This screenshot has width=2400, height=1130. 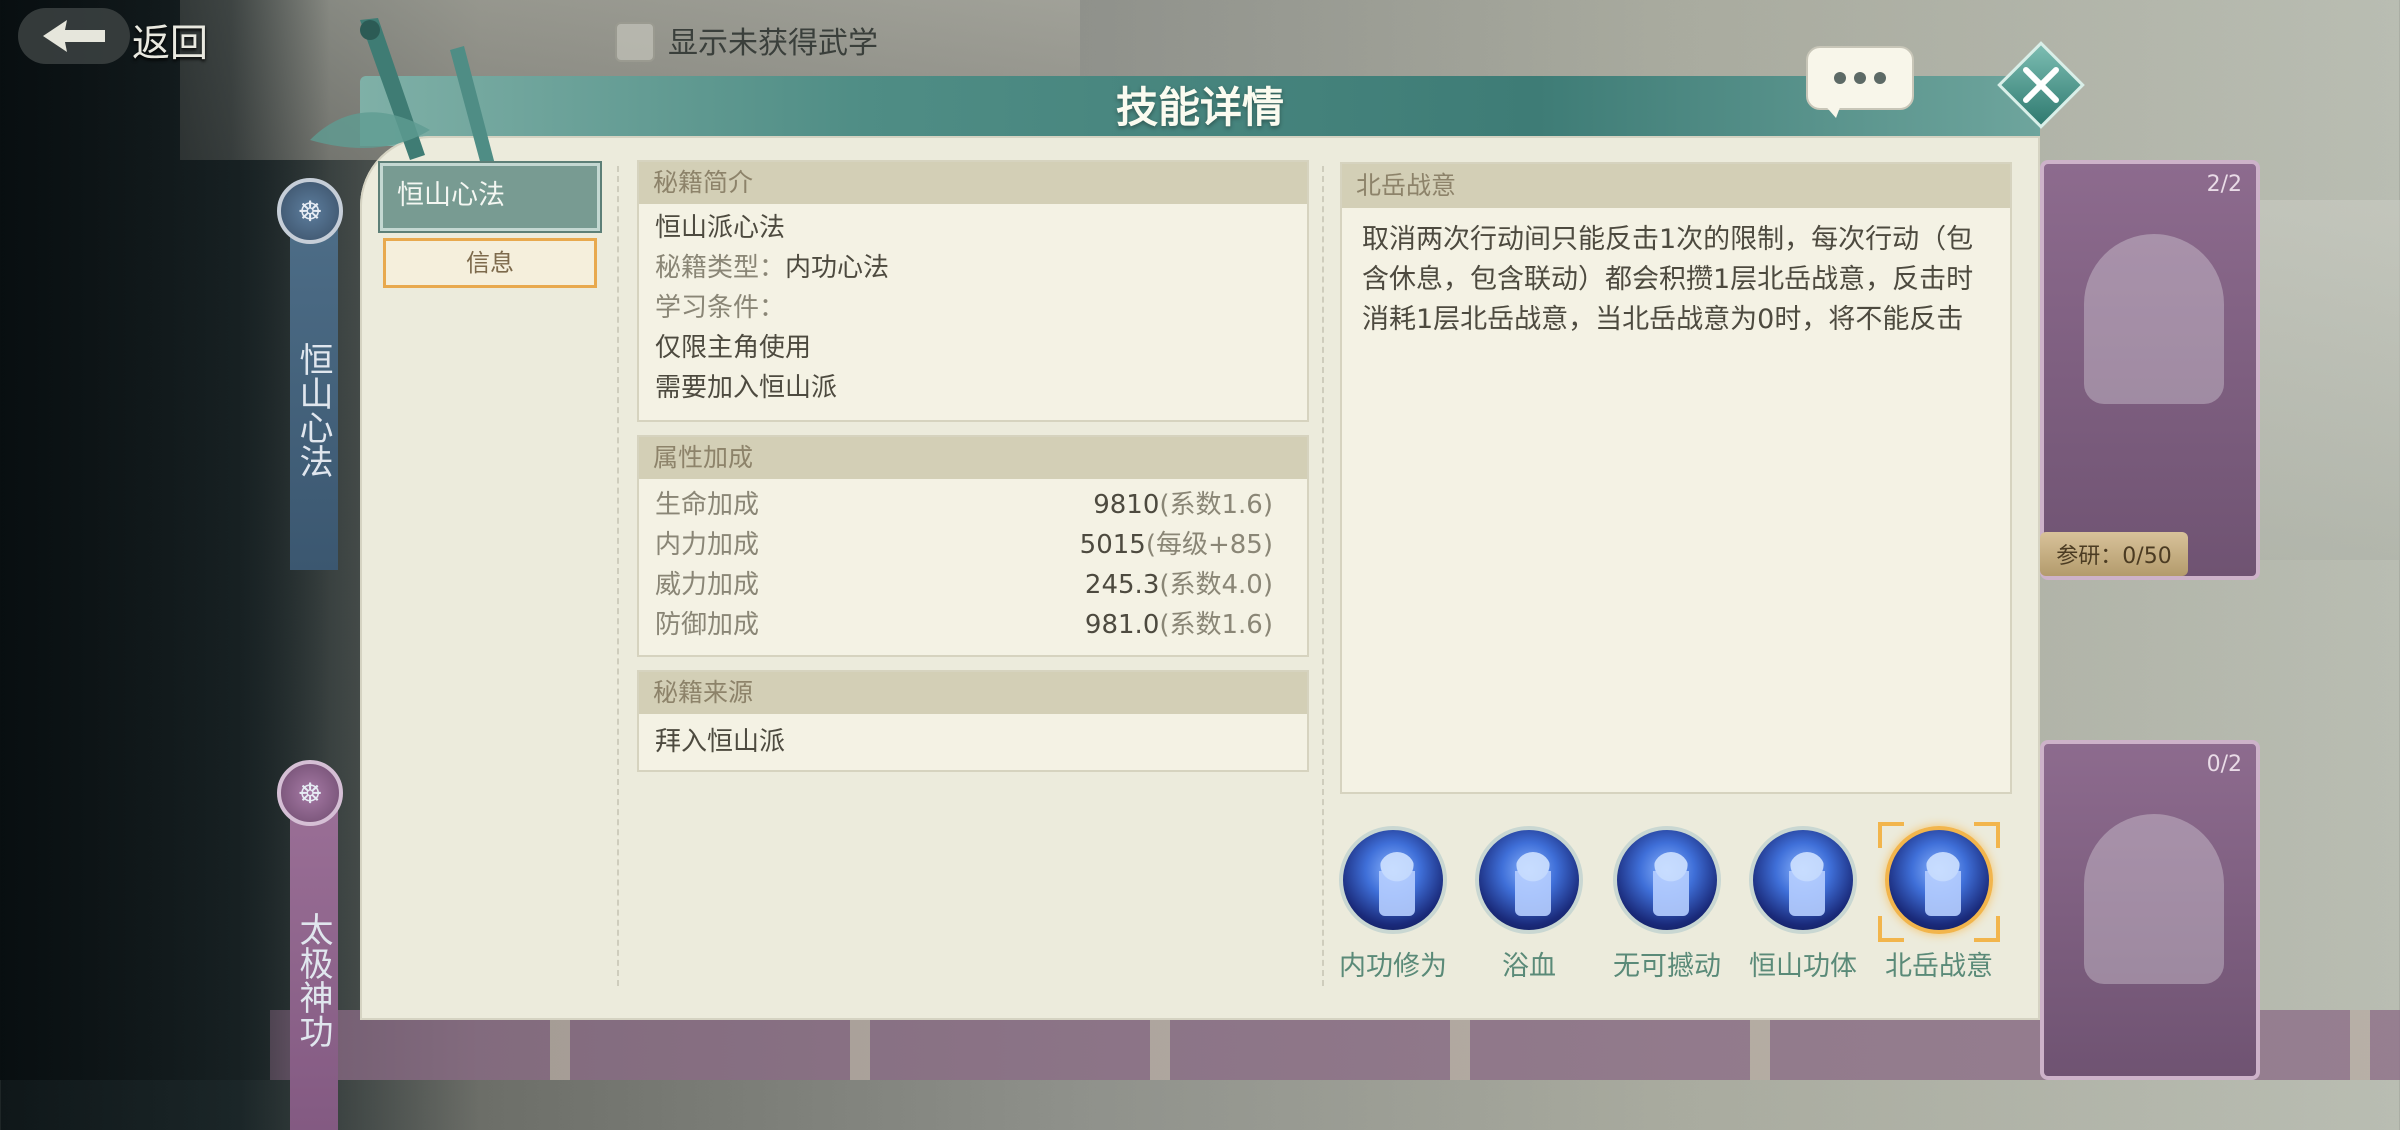 I want to click on skill-label: 恒山功体, so click(x=1803, y=966).